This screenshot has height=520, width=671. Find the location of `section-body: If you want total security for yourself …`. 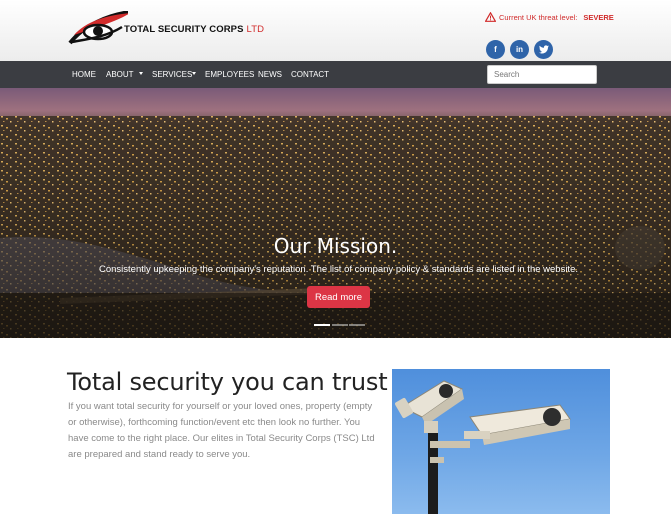

section-body: If you want total security for yourself … is located at coordinates (221, 430).